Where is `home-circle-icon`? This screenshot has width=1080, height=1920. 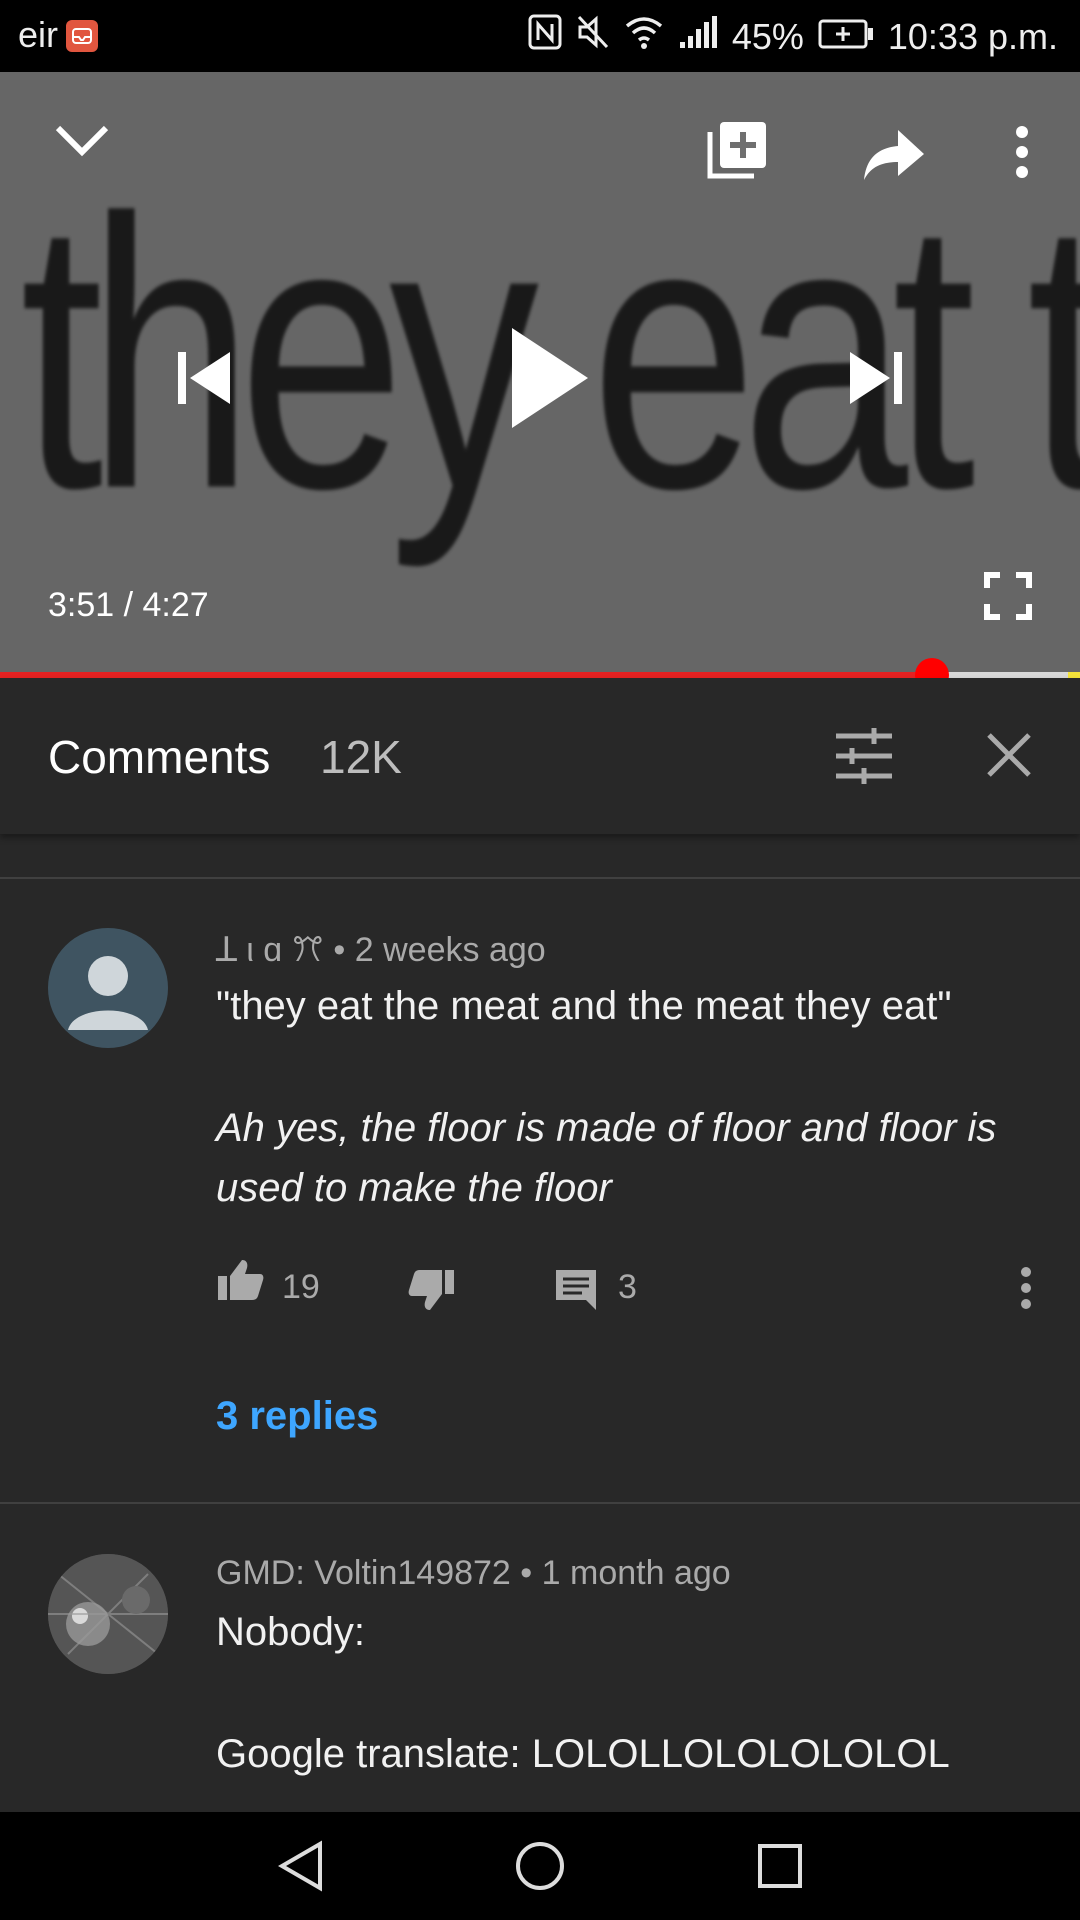
home-circle-icon is located at coordinates (540, 1866).